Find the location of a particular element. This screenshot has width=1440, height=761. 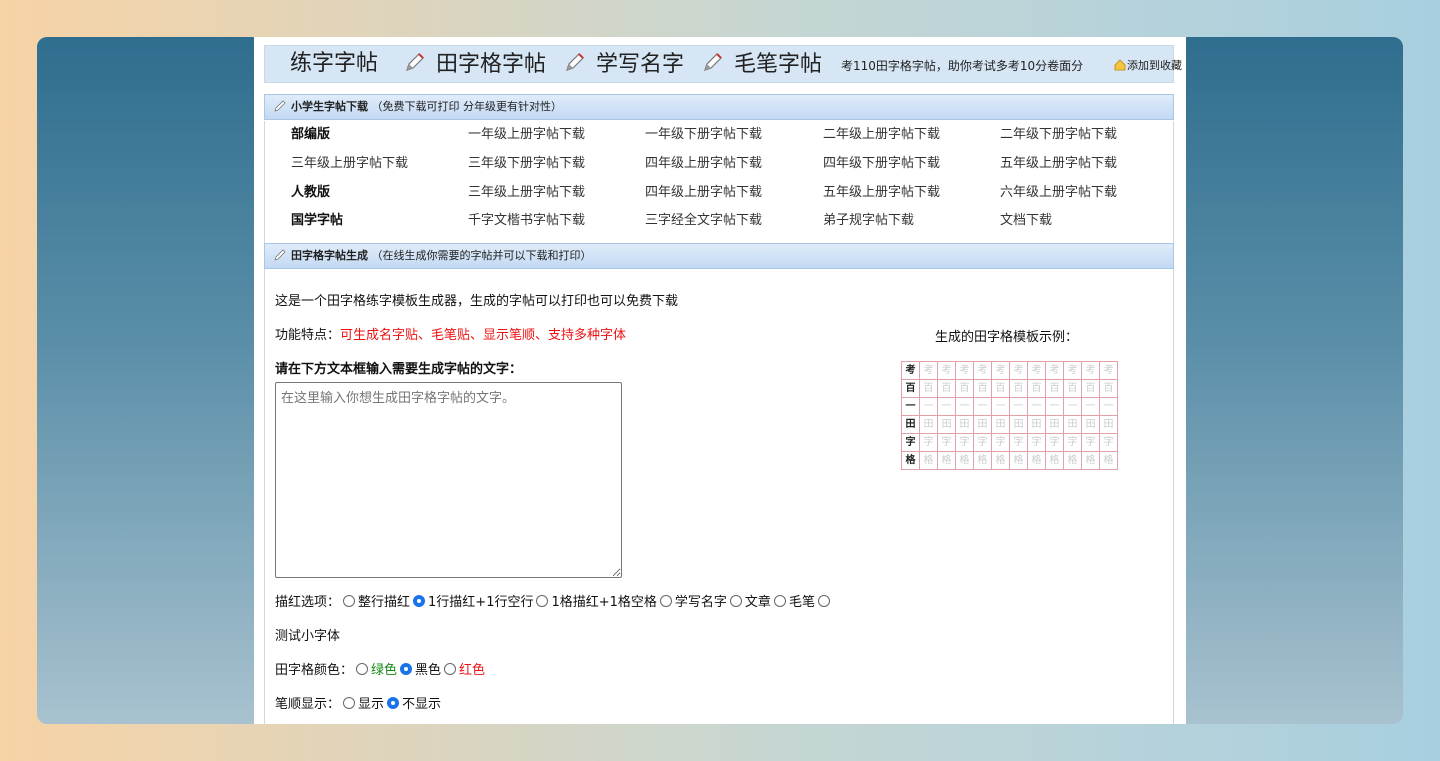

text-input is located at coordinates (448, 480).